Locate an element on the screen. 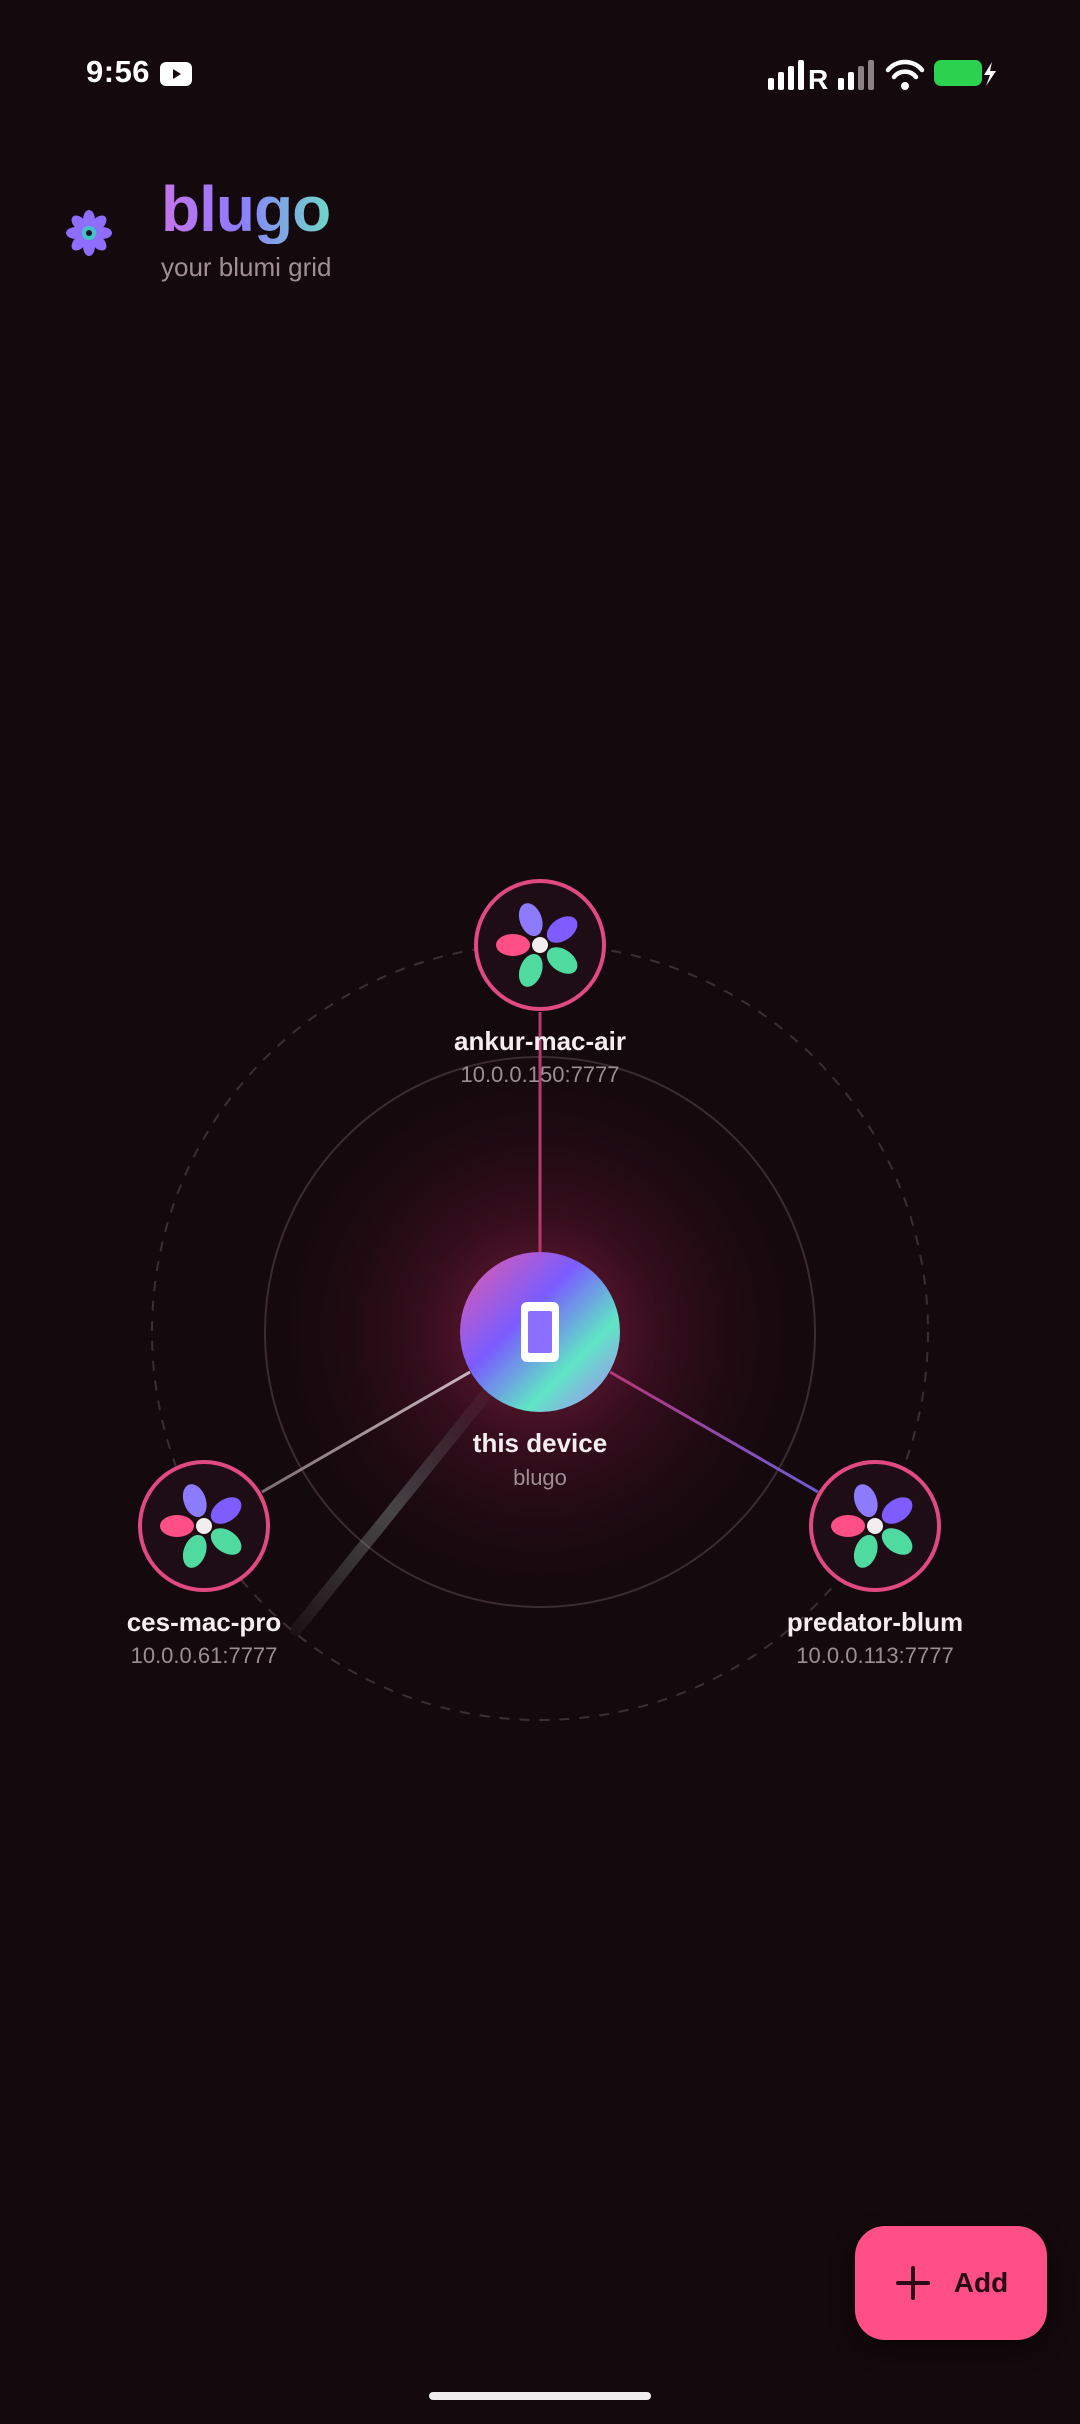 This screenshot has height=2424, width=1080. peer-node-ces-mac-pro is located at coordinates (204, 1526).